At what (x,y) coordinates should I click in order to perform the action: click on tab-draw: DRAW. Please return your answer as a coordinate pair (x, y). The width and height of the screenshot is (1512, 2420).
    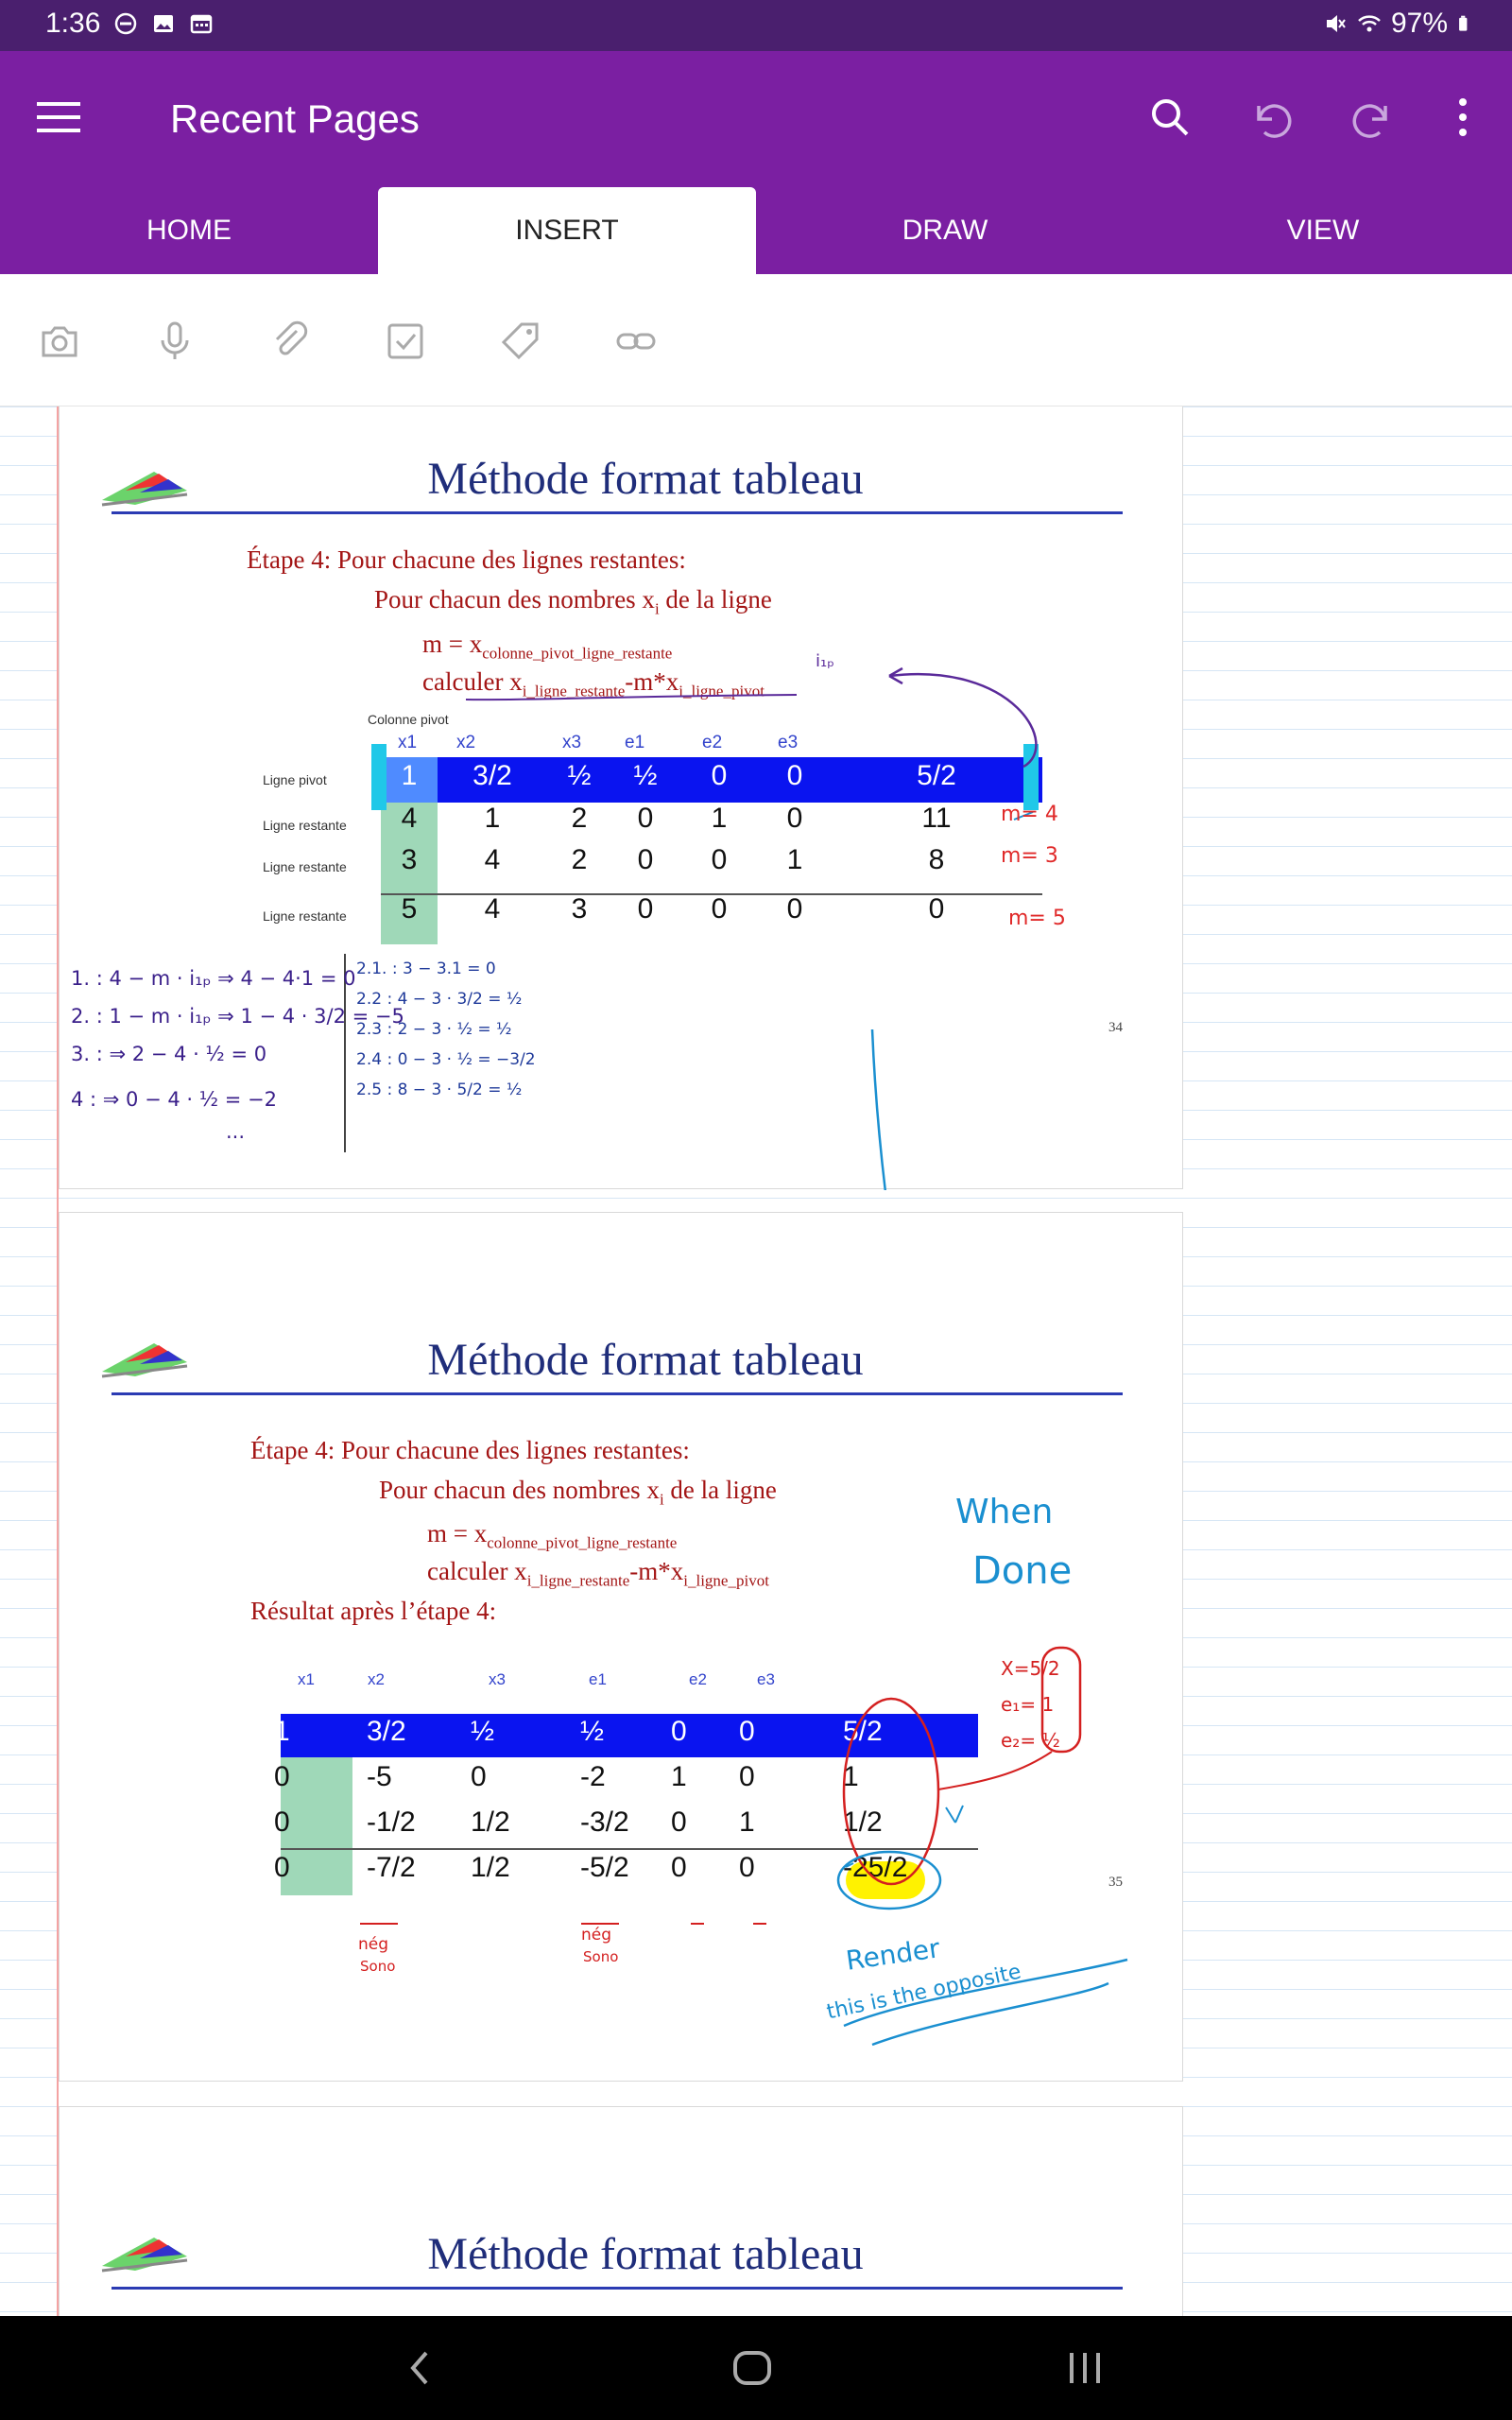
    Looking at the image, I should click on (945, 230).